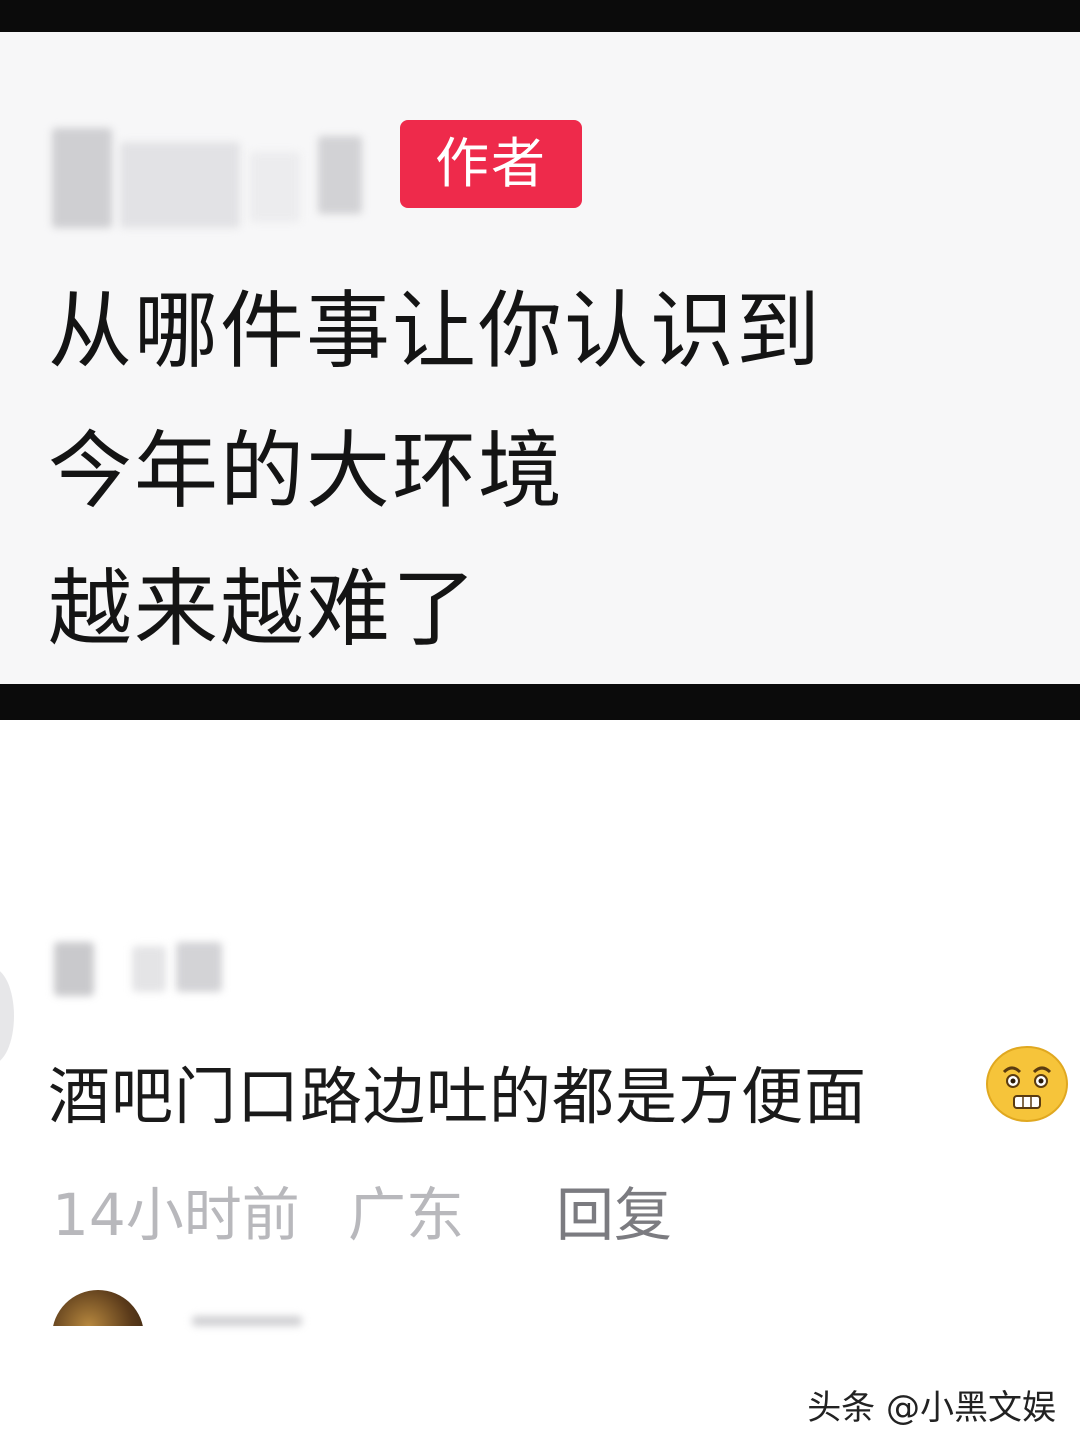 This screenshot has width=1080, height=1441. I want to click on post-line-2: 今年的大环境, so click(306, 471).